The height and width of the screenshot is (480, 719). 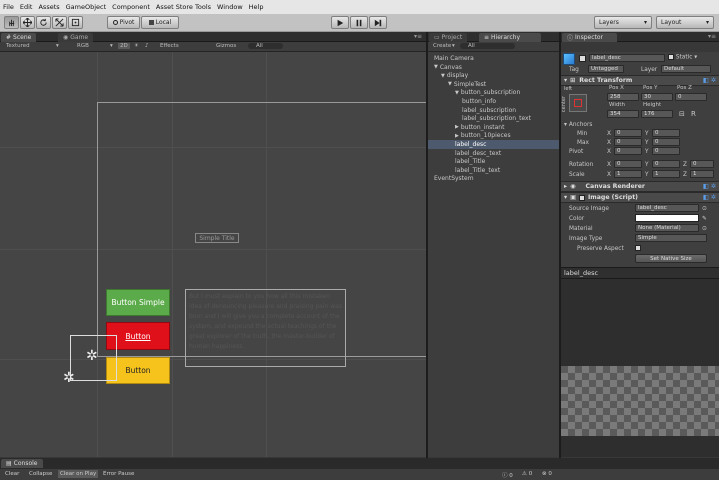 What do you see at coordinates (448, 37) in the screenshot?
I see `tab-project: ▭ Project` at bounding box center [448, 37].